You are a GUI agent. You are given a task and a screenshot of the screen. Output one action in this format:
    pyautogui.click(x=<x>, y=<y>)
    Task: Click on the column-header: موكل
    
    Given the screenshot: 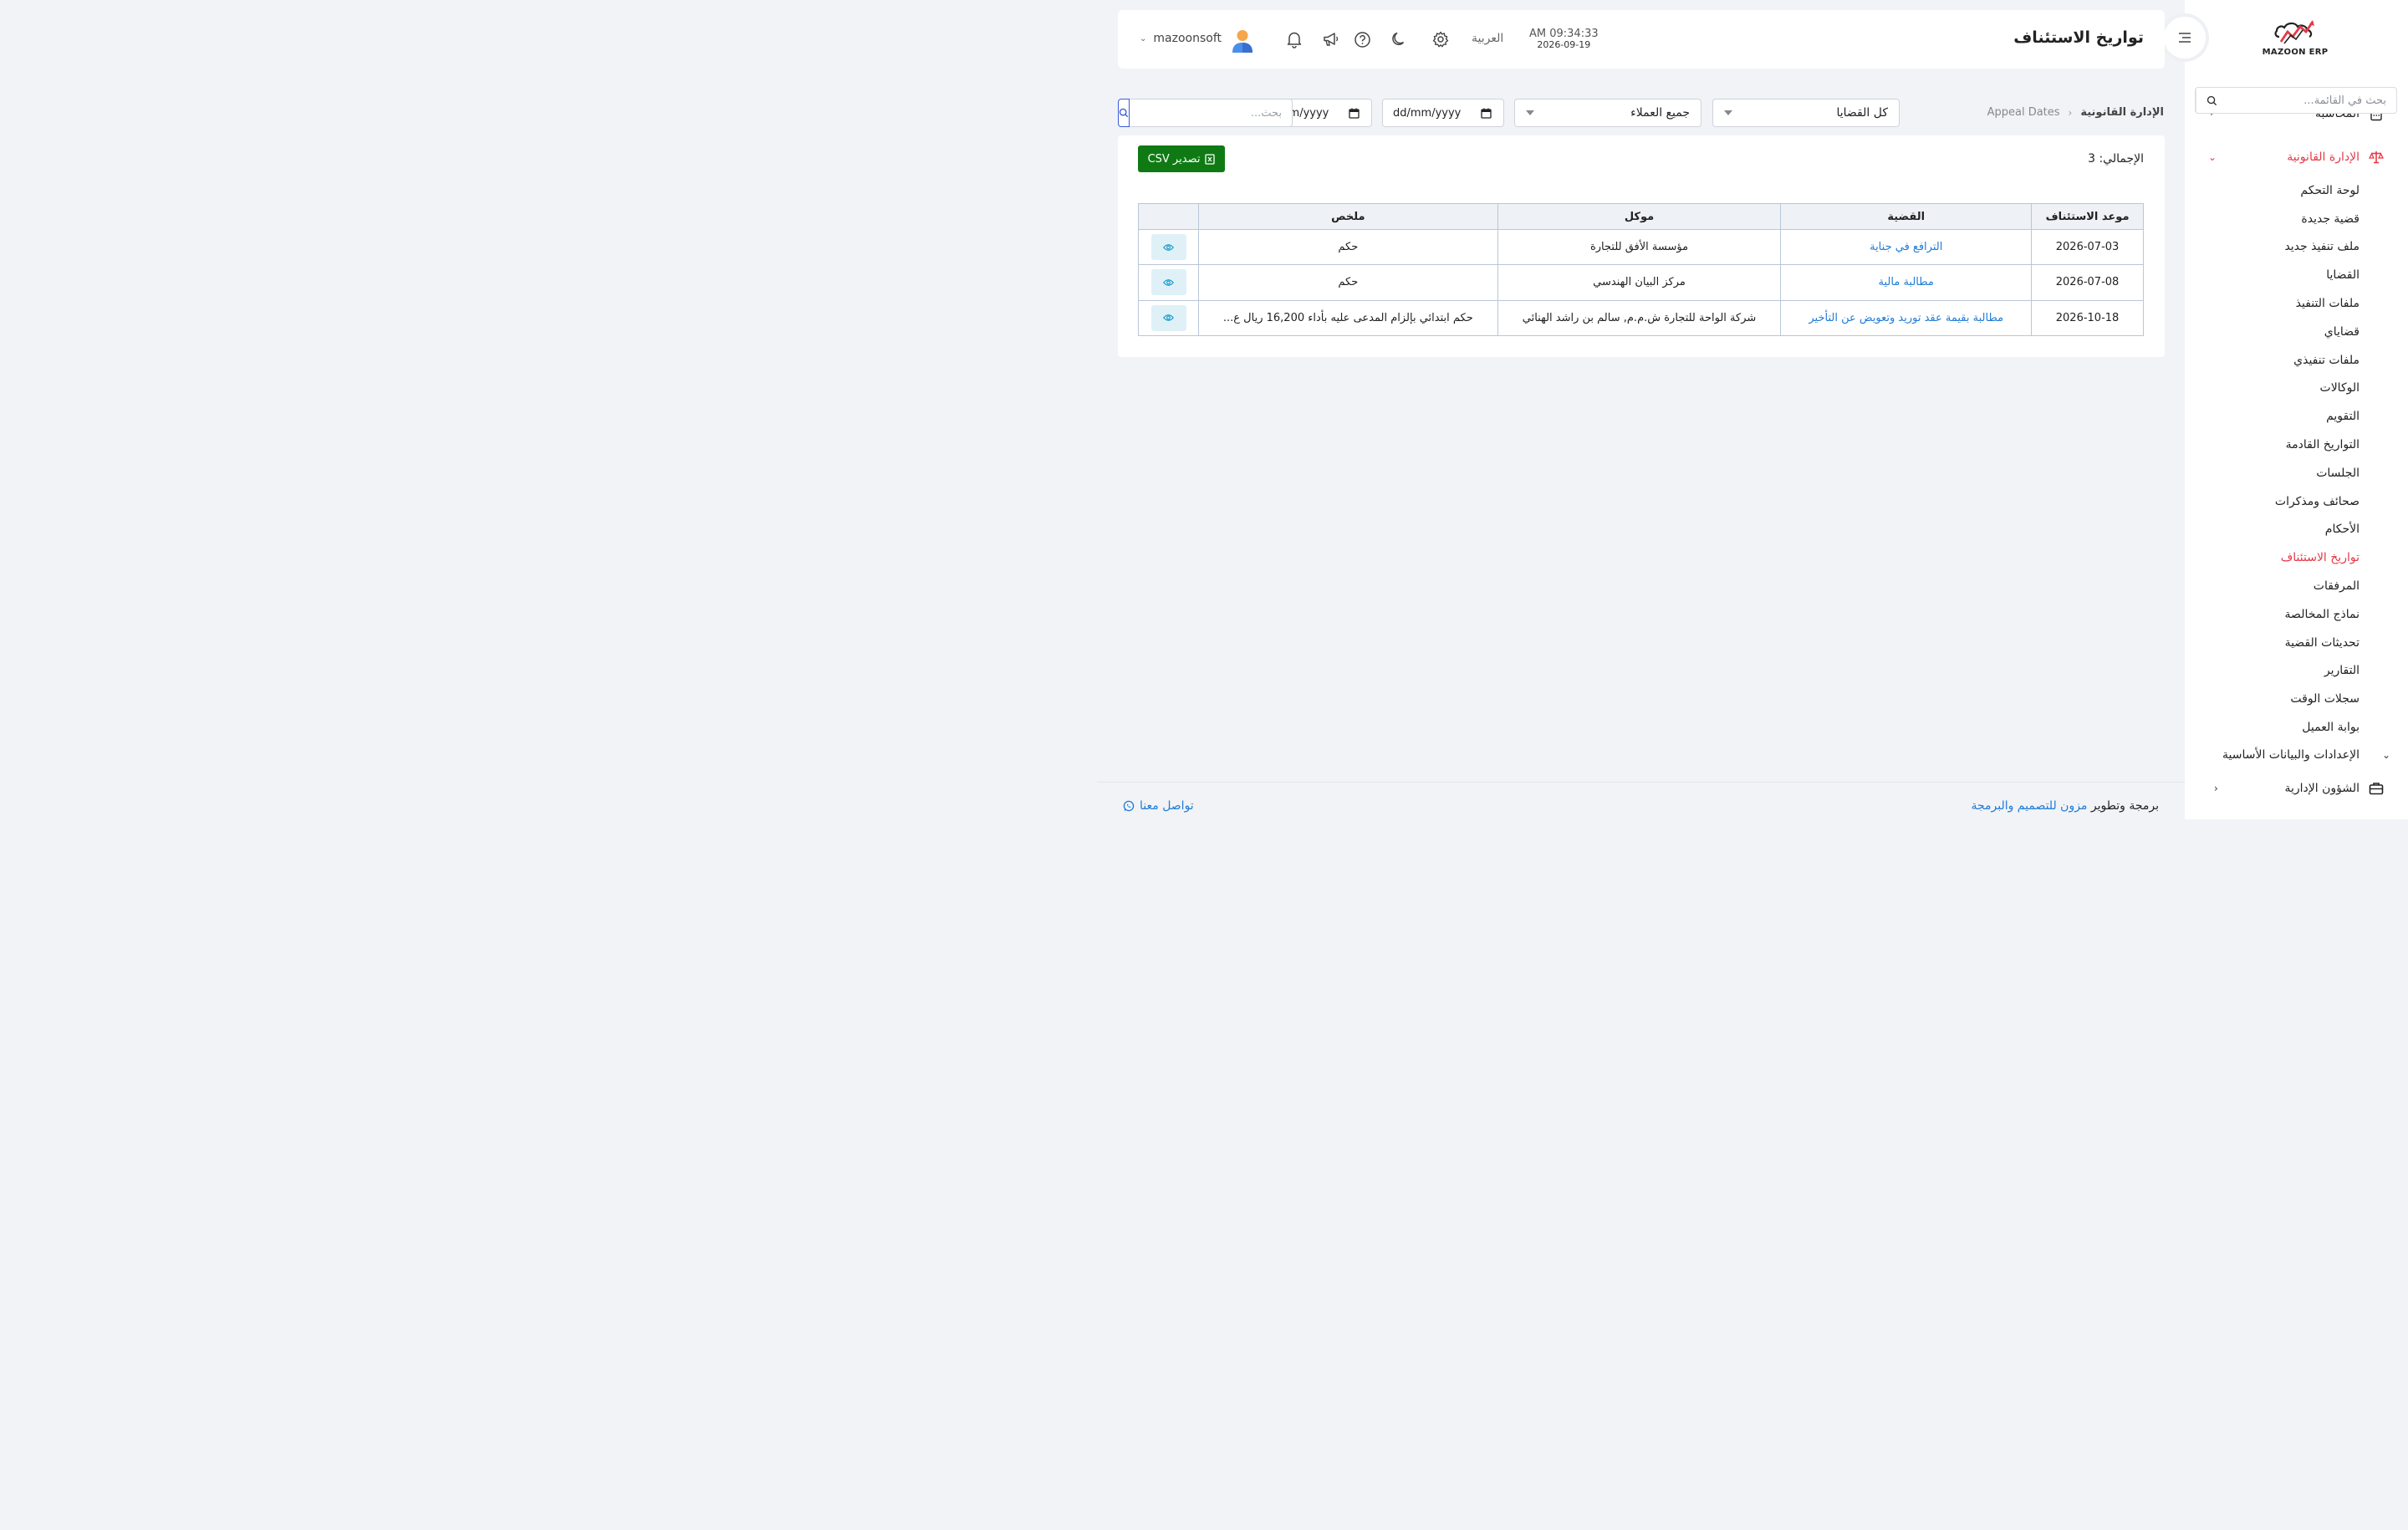 What is the action you would take?
    pyautogui.click(x=1639, y=216)
    